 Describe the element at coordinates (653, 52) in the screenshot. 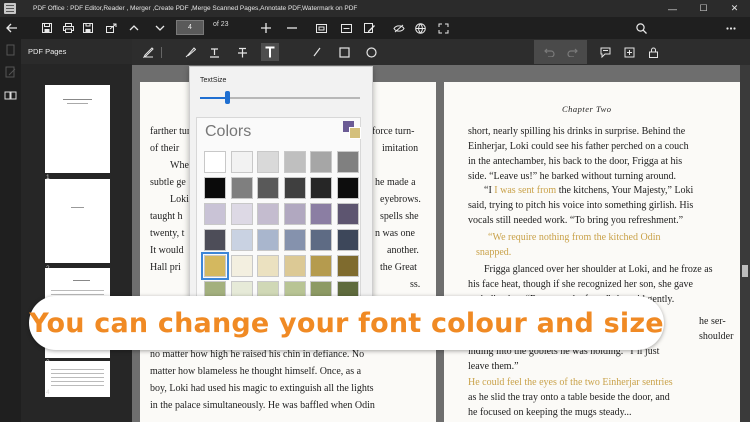

I see `lock-icon` at that location.